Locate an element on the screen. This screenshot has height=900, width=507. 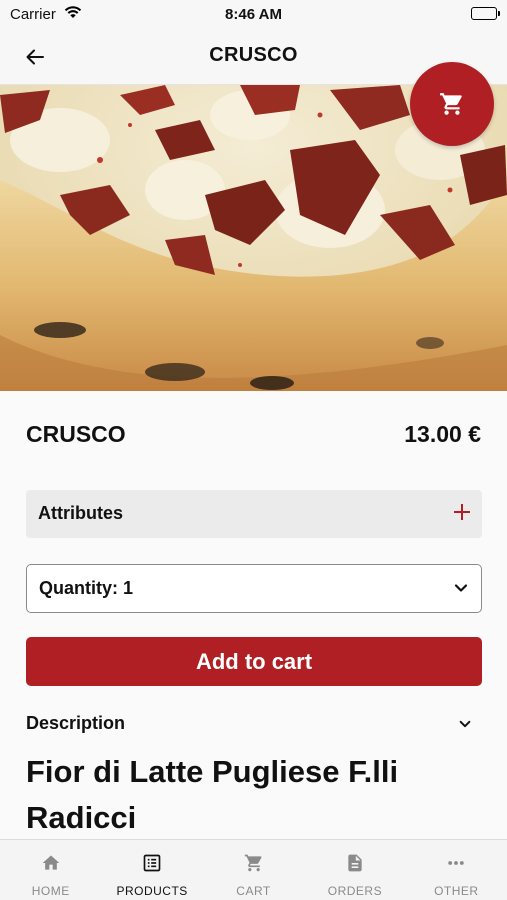
tab-bar: HOME PRODUCTS CART ORDERS OTHER is located at coordinates (253, 869).